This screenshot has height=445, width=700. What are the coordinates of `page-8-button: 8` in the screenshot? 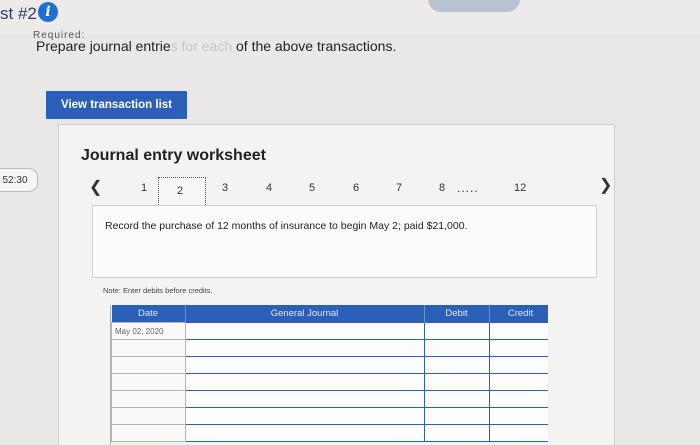 It's located at (442, 188).